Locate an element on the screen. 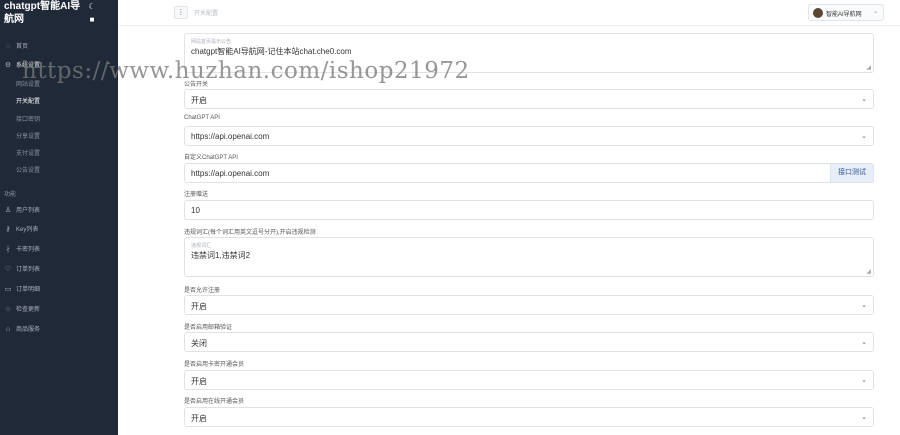  section-label: 功能 is located at coordinates (10, 195).